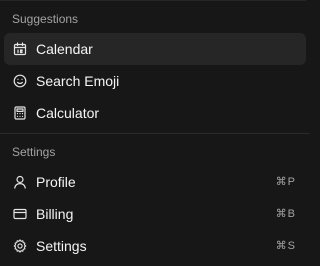 Image resolution: width=320 pixels, height=266 pixels. What do you see at coordinates (55, 214) in the screenshot?
I see `command-item-label: Billing` at bounding box center [55, 214].